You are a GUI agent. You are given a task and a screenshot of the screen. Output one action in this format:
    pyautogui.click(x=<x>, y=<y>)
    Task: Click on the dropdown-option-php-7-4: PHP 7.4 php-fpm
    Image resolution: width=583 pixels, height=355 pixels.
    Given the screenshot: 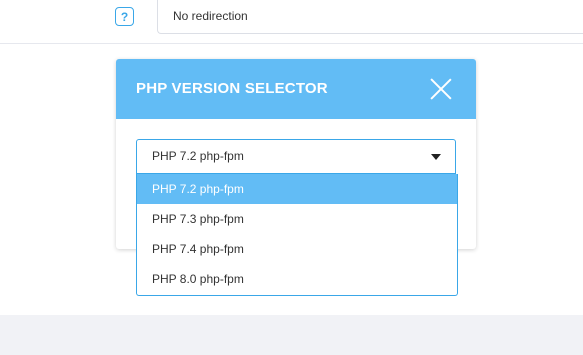 What is the action you would take?
    pyautogui.click(x=297, y=249)
    